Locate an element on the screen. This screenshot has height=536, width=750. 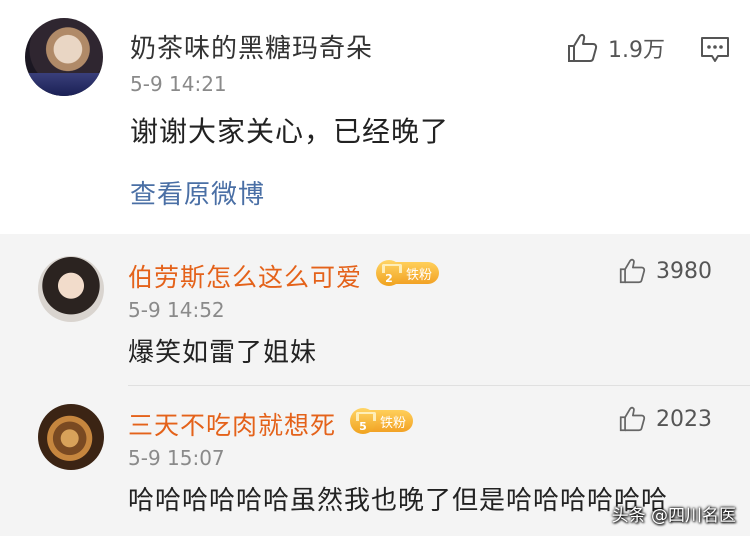
comment-time: 5-9 14:52 is located at coordinates (176, 310).